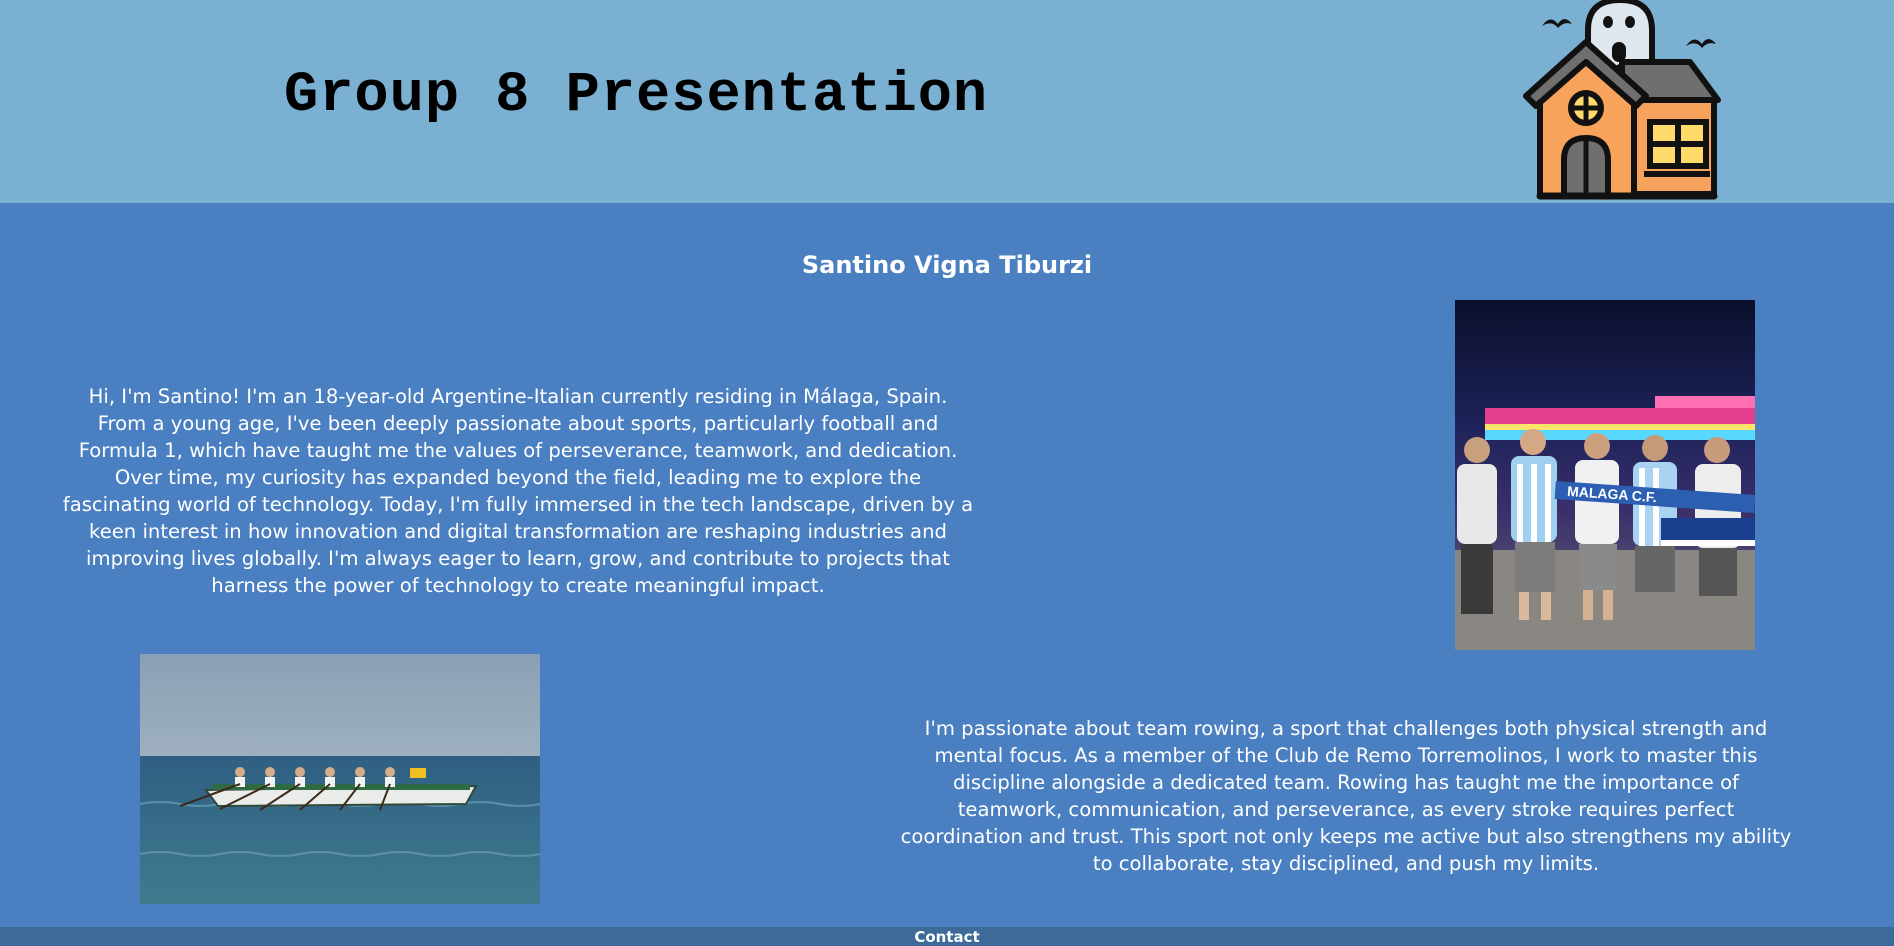 The width and height of the screenshot is (1894, 946). I want to click on rowing-photo, so click(340, 779).